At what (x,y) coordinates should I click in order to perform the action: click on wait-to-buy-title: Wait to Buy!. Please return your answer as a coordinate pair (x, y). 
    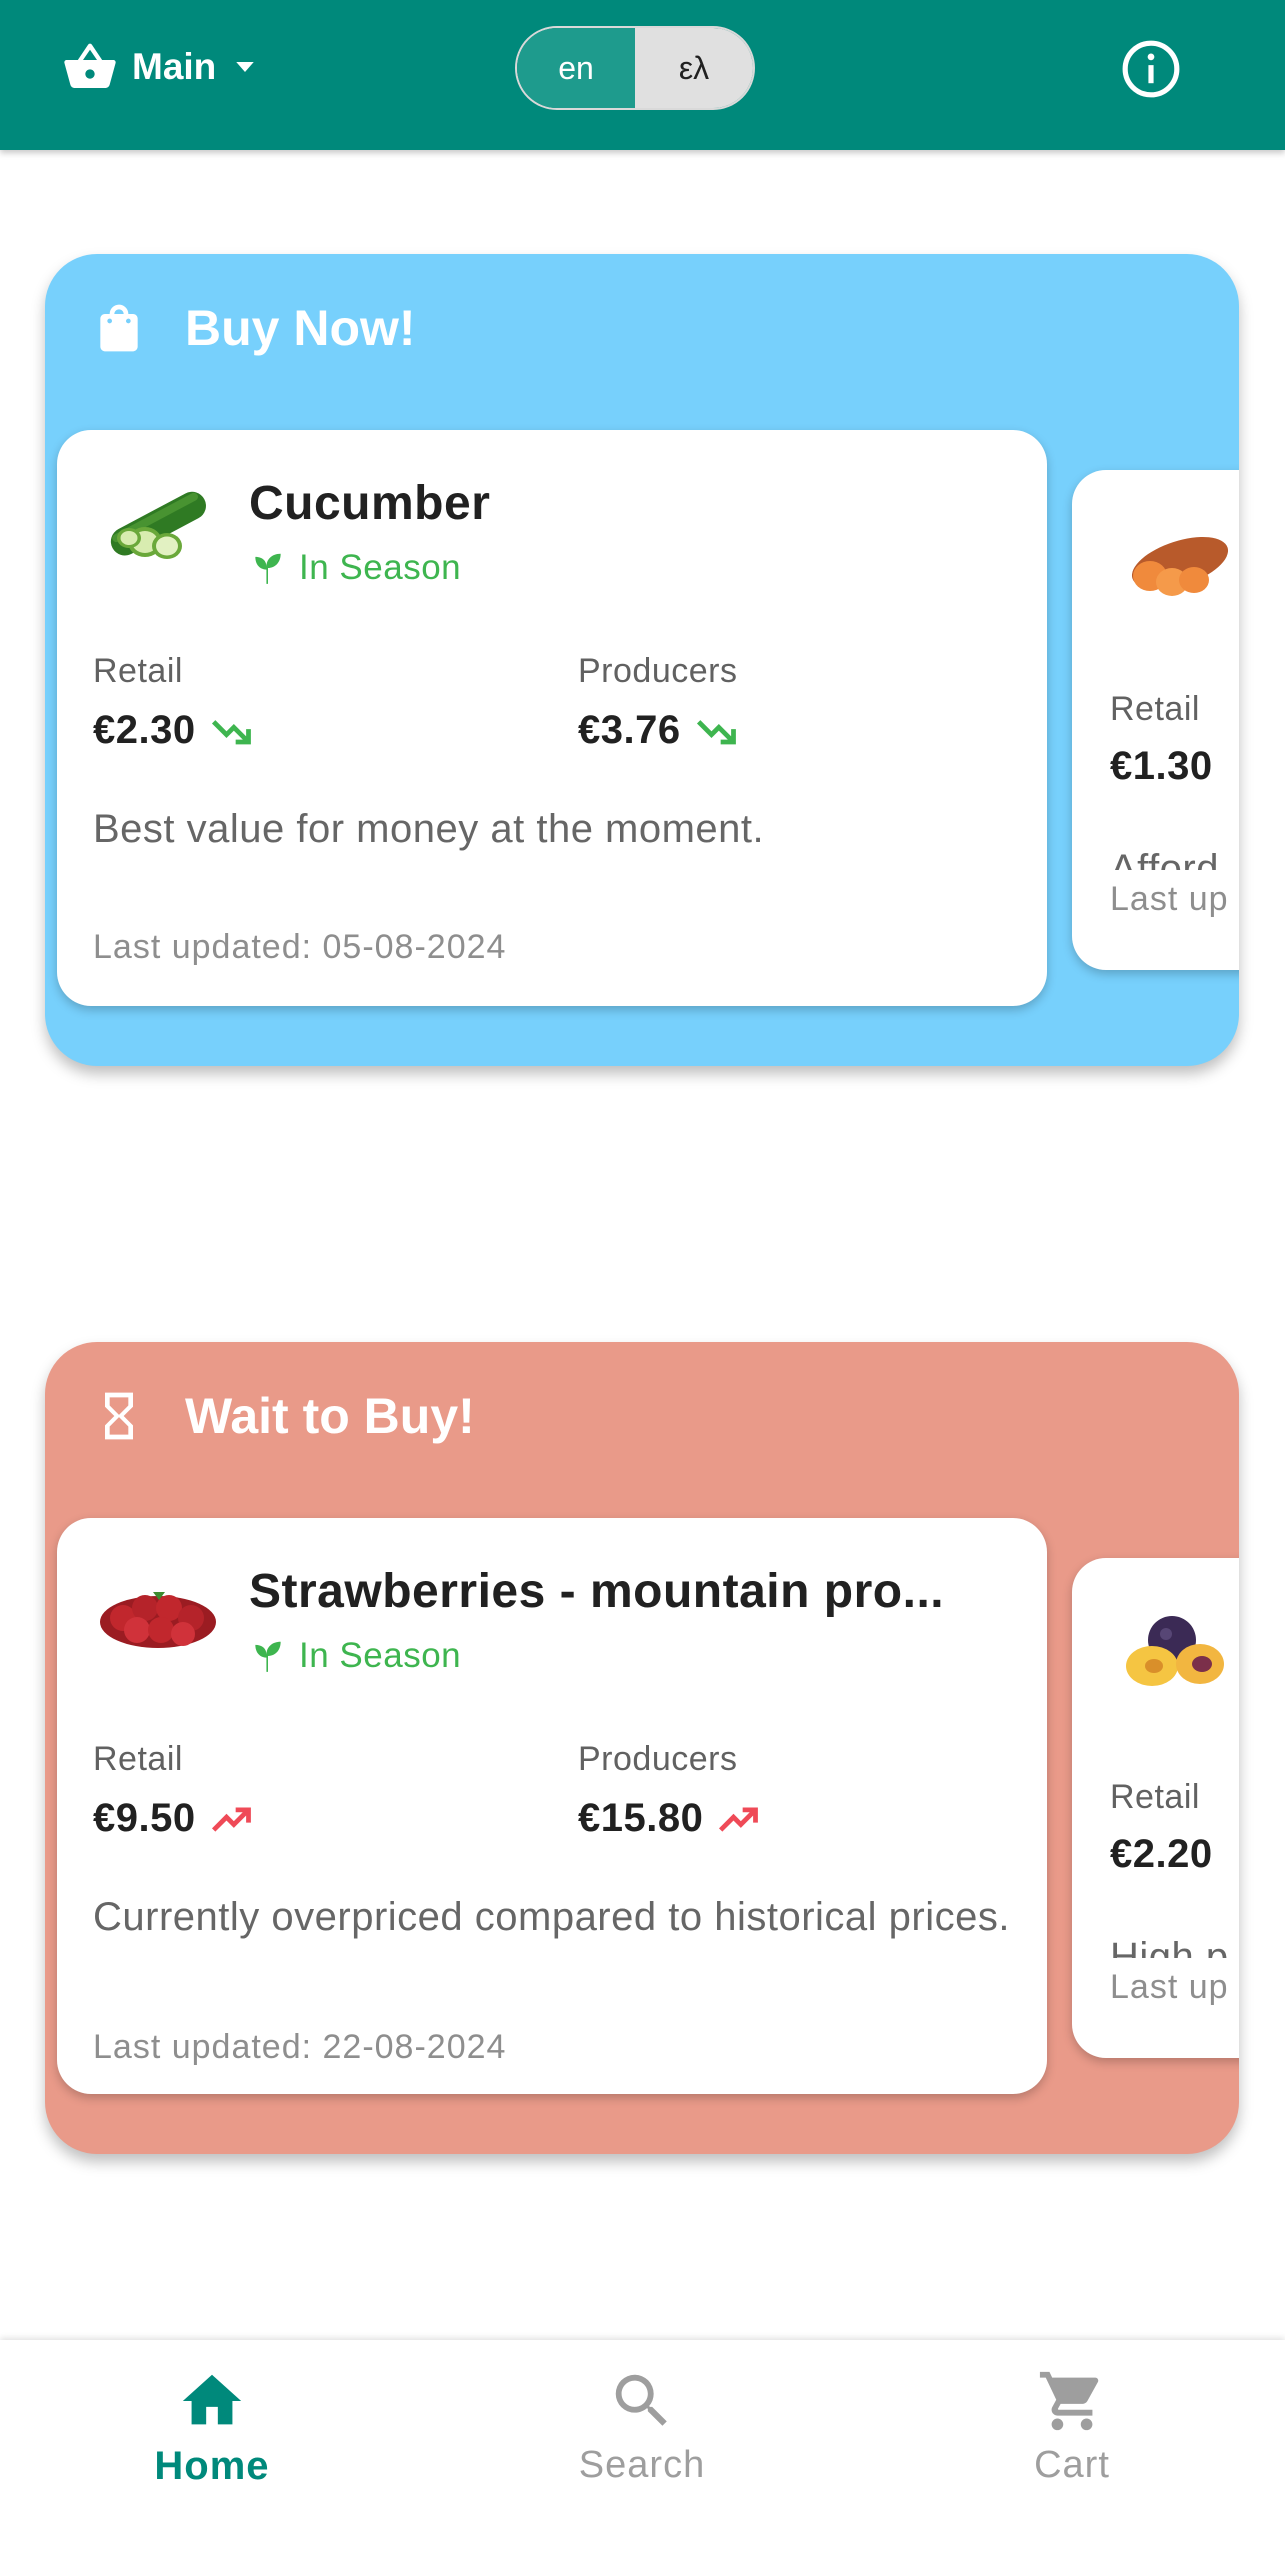
    Looking at the image, I should click on (330, 1416).